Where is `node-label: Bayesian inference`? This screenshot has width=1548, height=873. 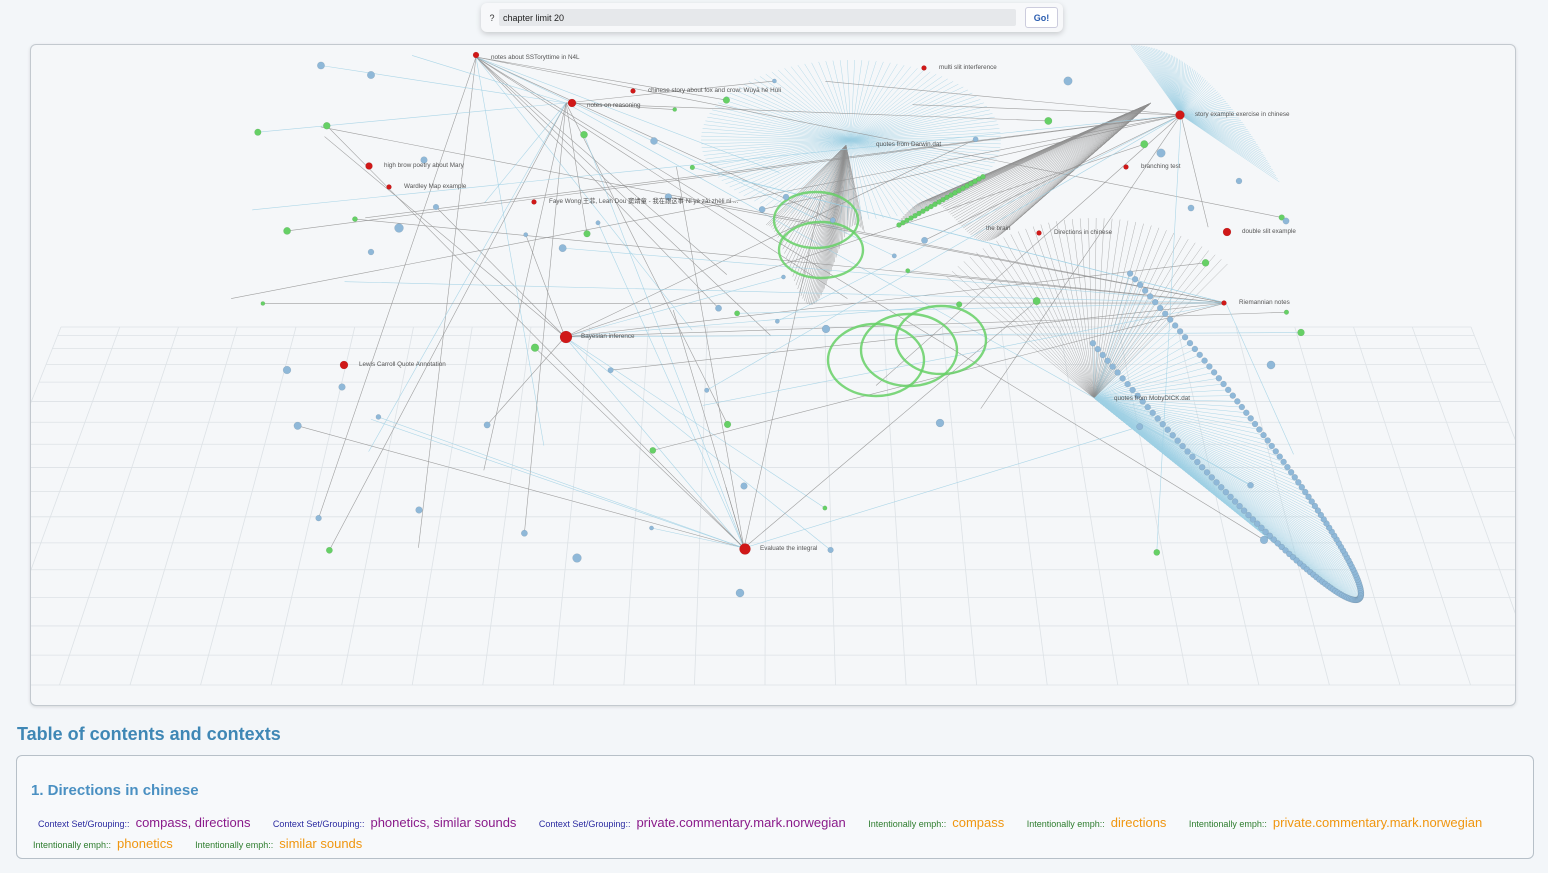
node-label: Bayesian inference is located at coordinates (608, 336).